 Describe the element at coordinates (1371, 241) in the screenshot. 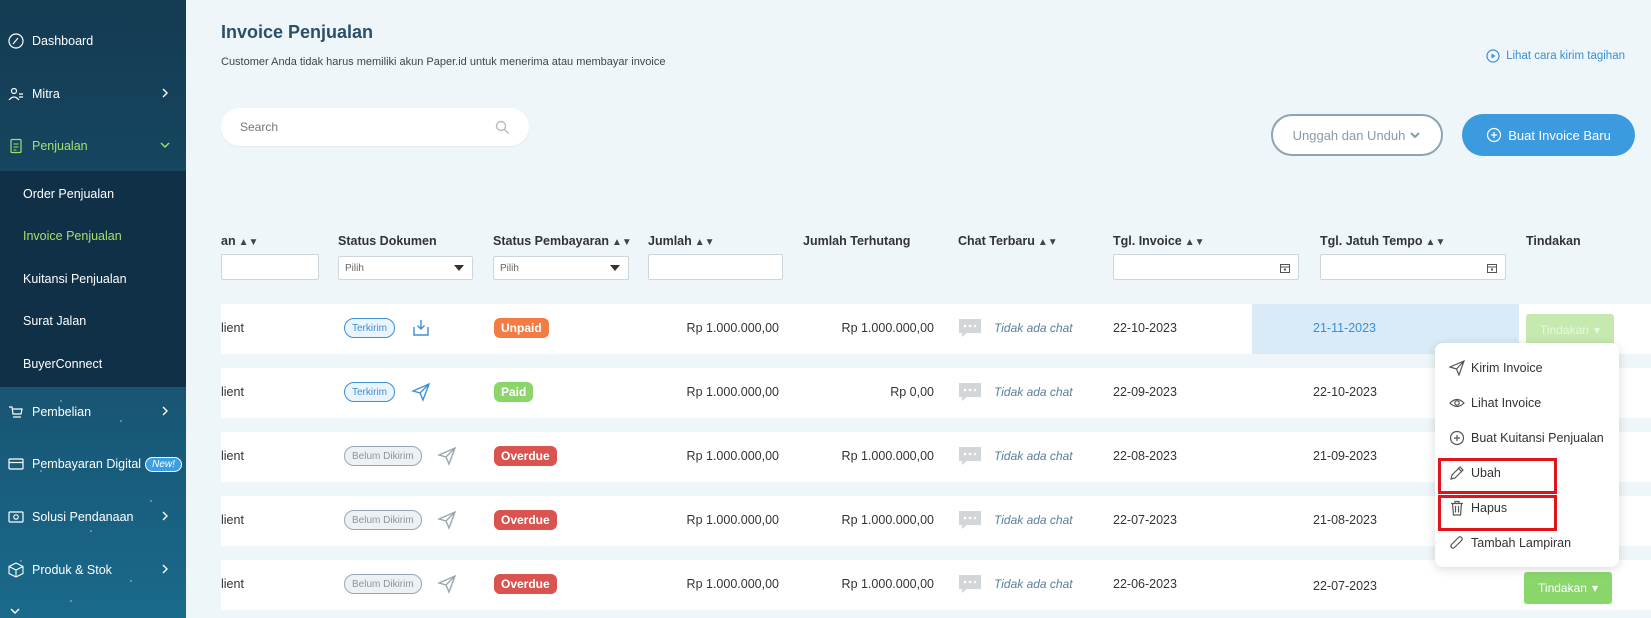

I see `header-label: Tgl. Jatuh Tempo` at that location.